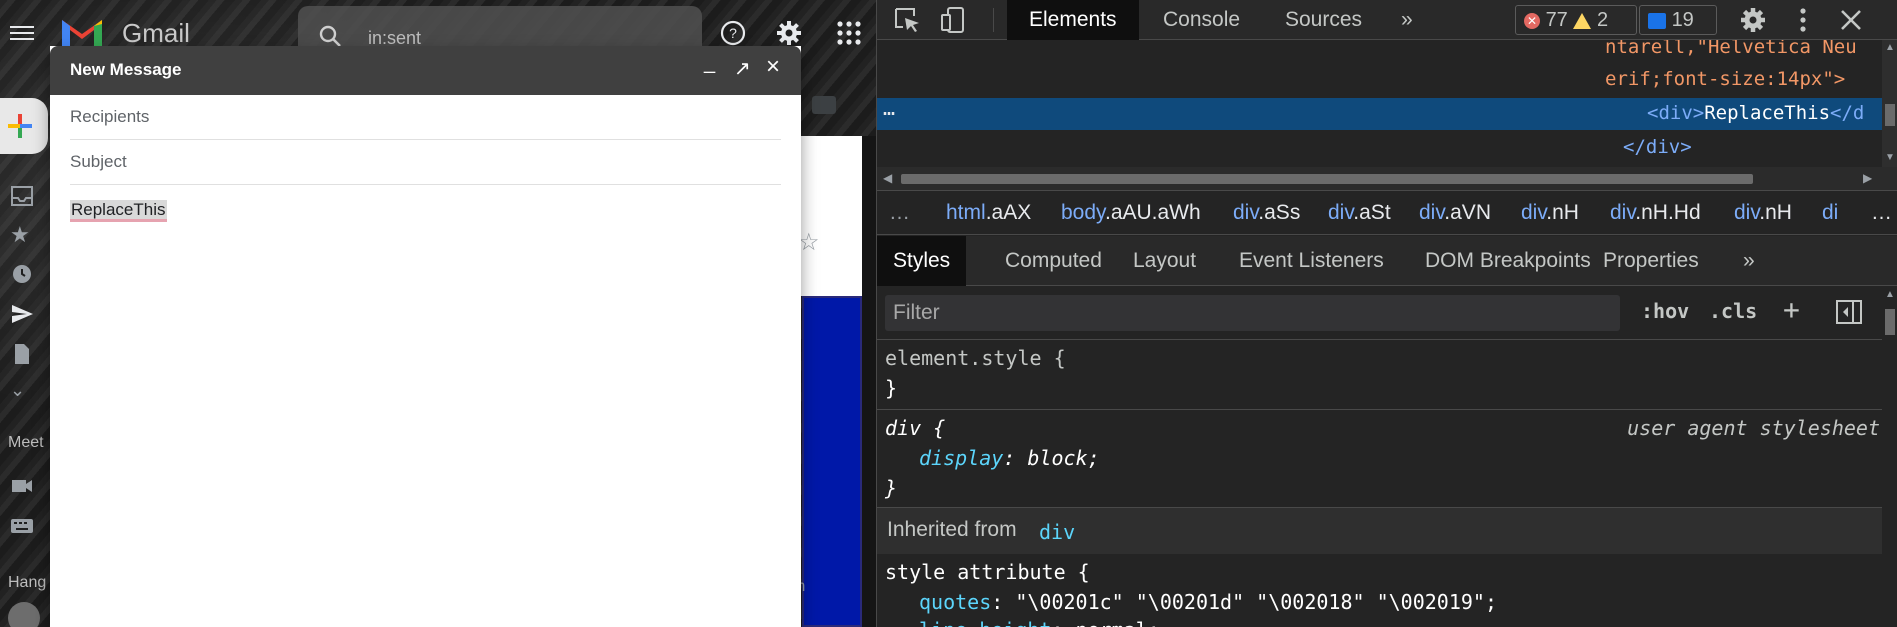 This screenshot has height=627, width=1897. What do you see at coordinates (425, 162) in the screenshot?
I see `subject-field: Subject` at bounding box center [425, 162].